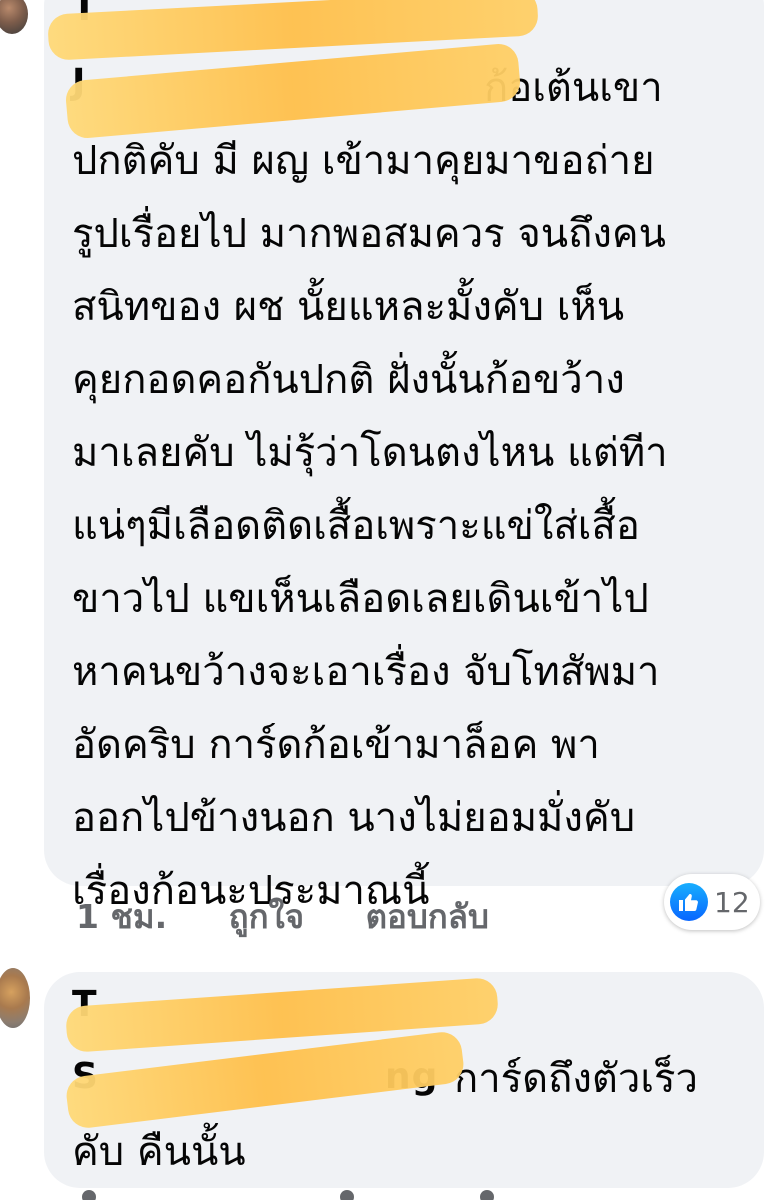 Image resolution: width=778 pixels, height=1200 pixels. What do you see at coordinates (290, 1194) in the screenshot?
I see `next-comment-cutoff` at bounding box center [290, 1194].